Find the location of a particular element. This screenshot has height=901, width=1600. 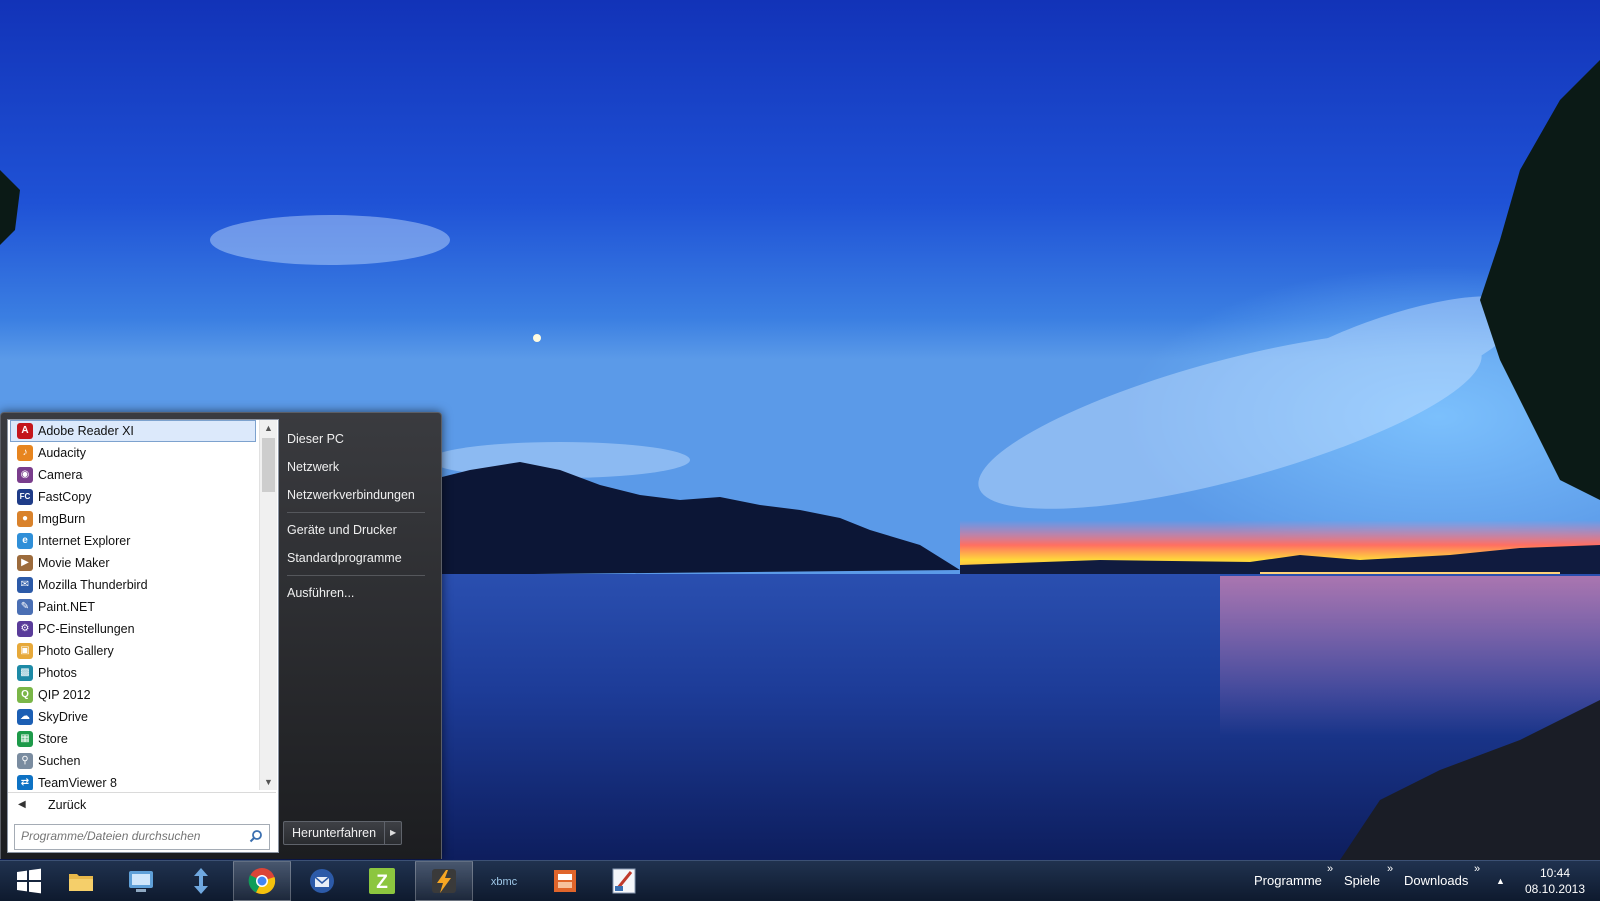

program-list-item: ▶ Movie Maker is located at coordinates (133, 563).